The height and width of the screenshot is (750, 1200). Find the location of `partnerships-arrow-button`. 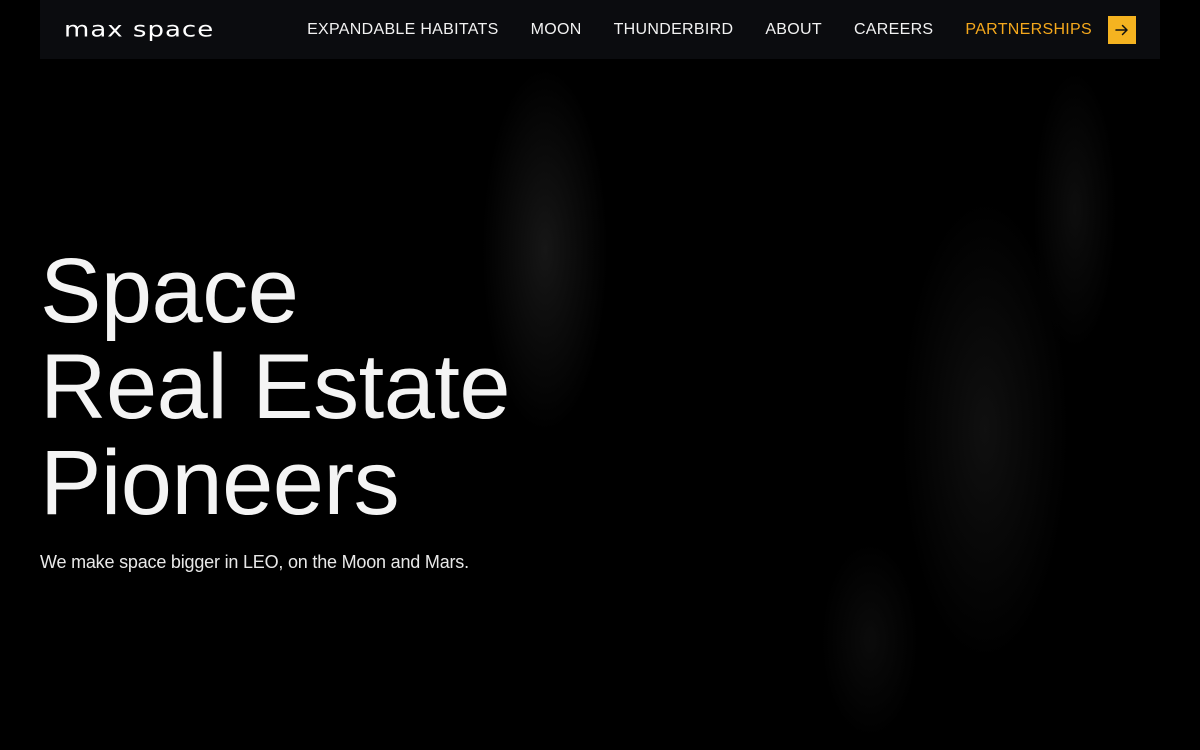

partnerships-arrow-button is located at coordinates (1122, 29).